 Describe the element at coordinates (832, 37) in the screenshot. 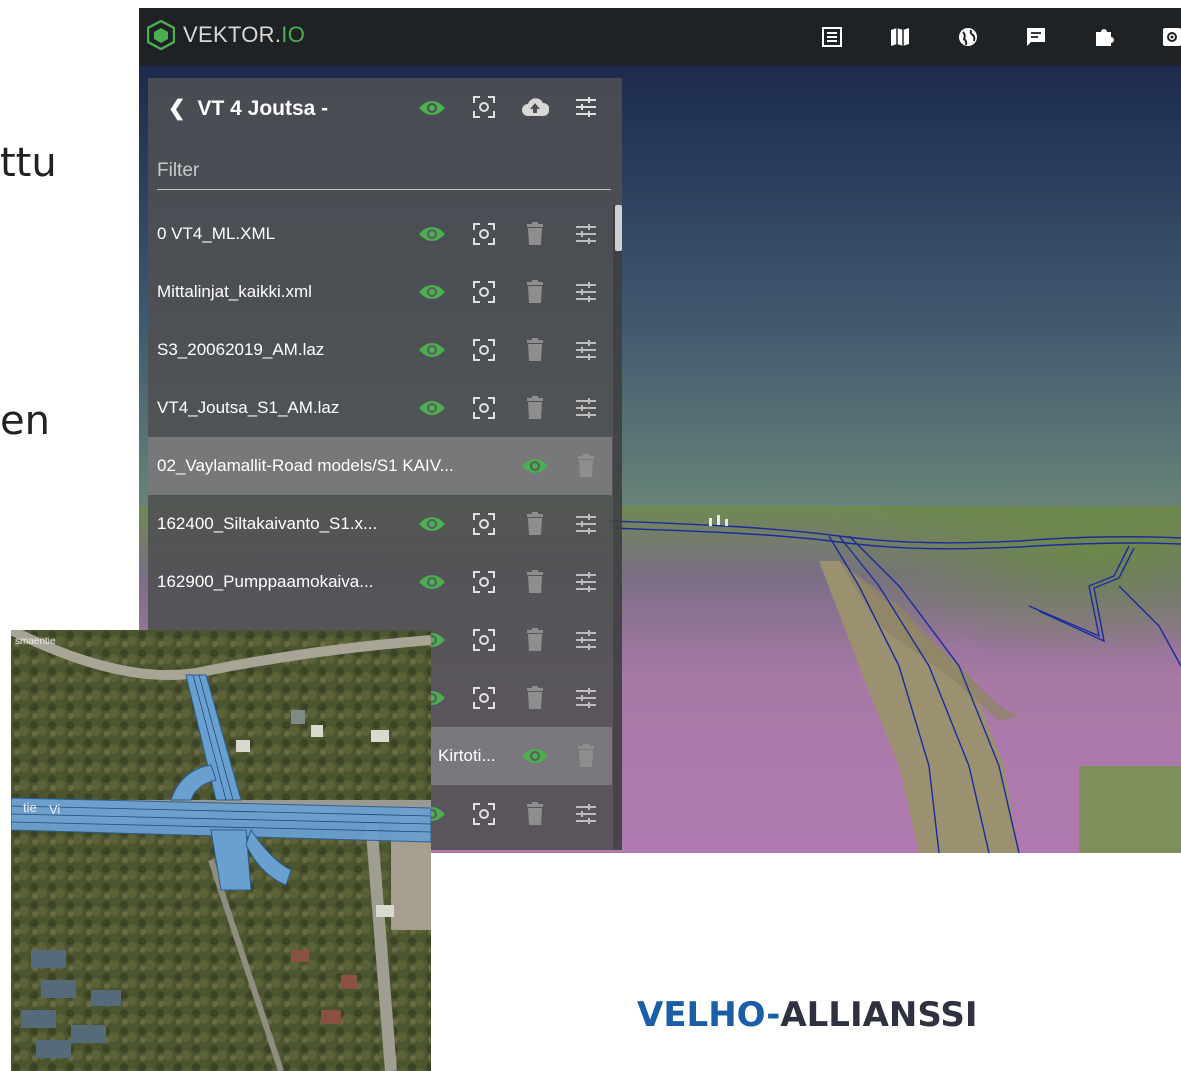

I see `table-list-icon` at that location.